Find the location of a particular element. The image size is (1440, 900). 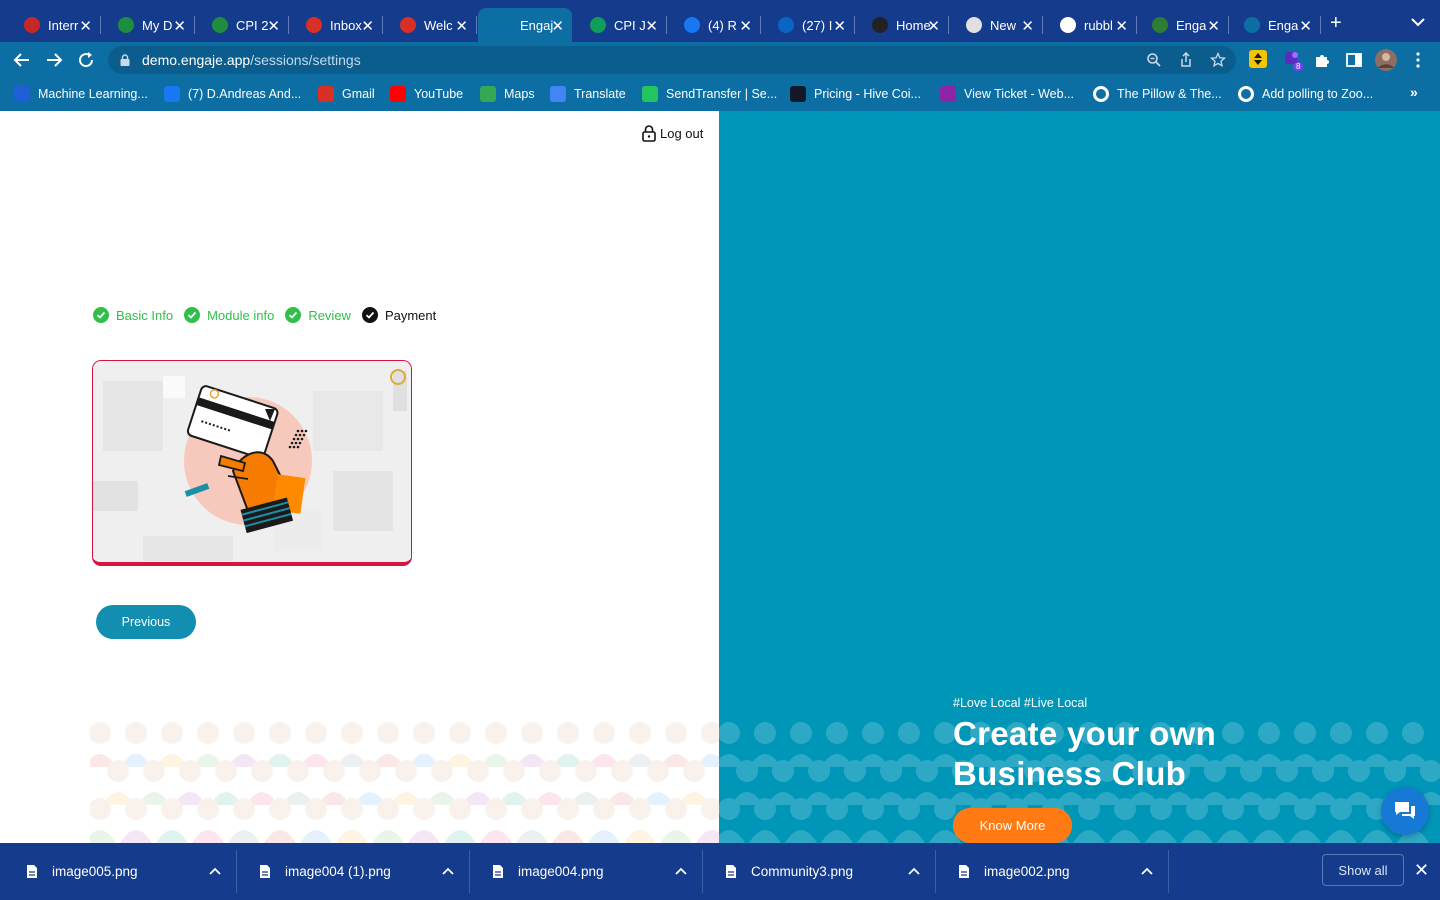

gmail-icon is located at coordinates (314, 25).